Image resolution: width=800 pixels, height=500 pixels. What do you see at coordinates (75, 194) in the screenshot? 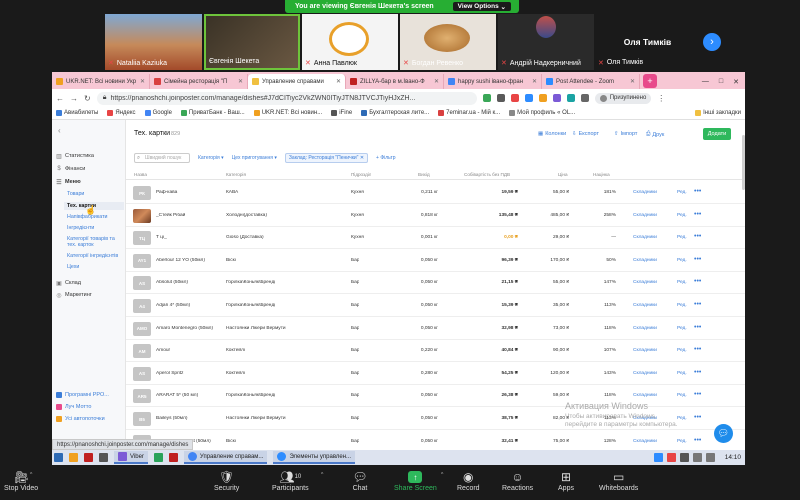
I see `sidebar-subitem-products: Товари` at bounding box center [75, 194].